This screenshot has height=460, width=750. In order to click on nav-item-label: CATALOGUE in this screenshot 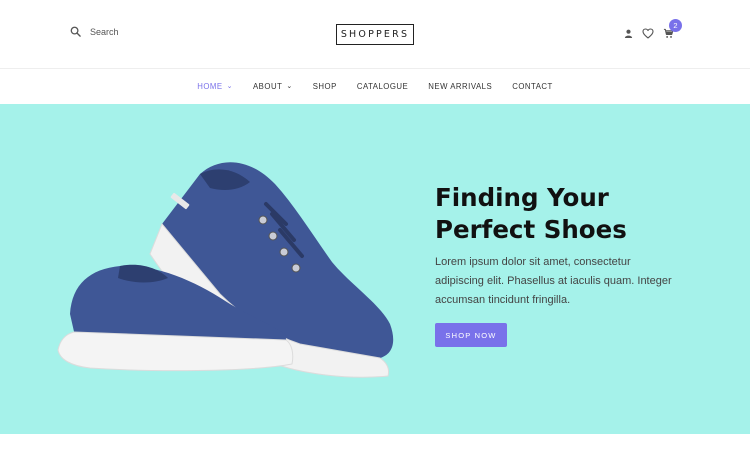, I will do `click(382, 86)`.